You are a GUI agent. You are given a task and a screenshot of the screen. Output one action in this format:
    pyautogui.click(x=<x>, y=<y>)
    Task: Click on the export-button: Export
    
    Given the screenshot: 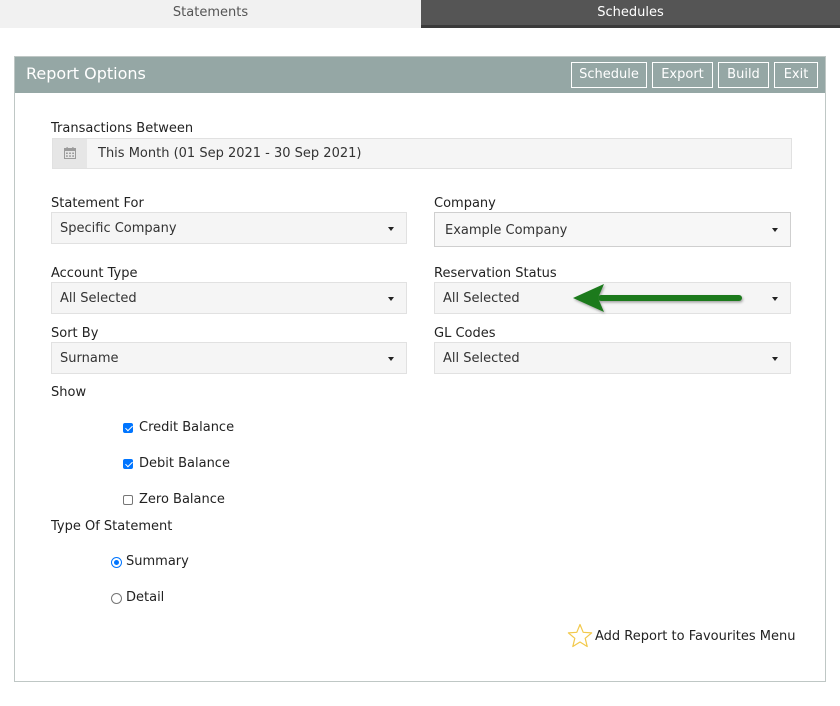 What is the action you would take?
    pyautogui.click(x=682, y=75)
    